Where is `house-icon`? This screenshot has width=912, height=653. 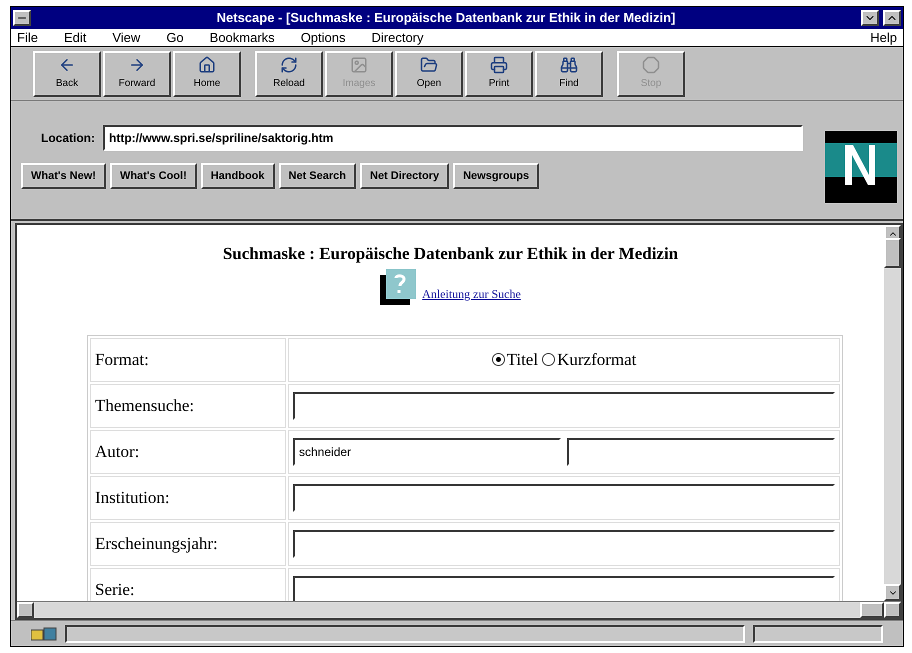 house-icon is located at coordinates (207, 65).